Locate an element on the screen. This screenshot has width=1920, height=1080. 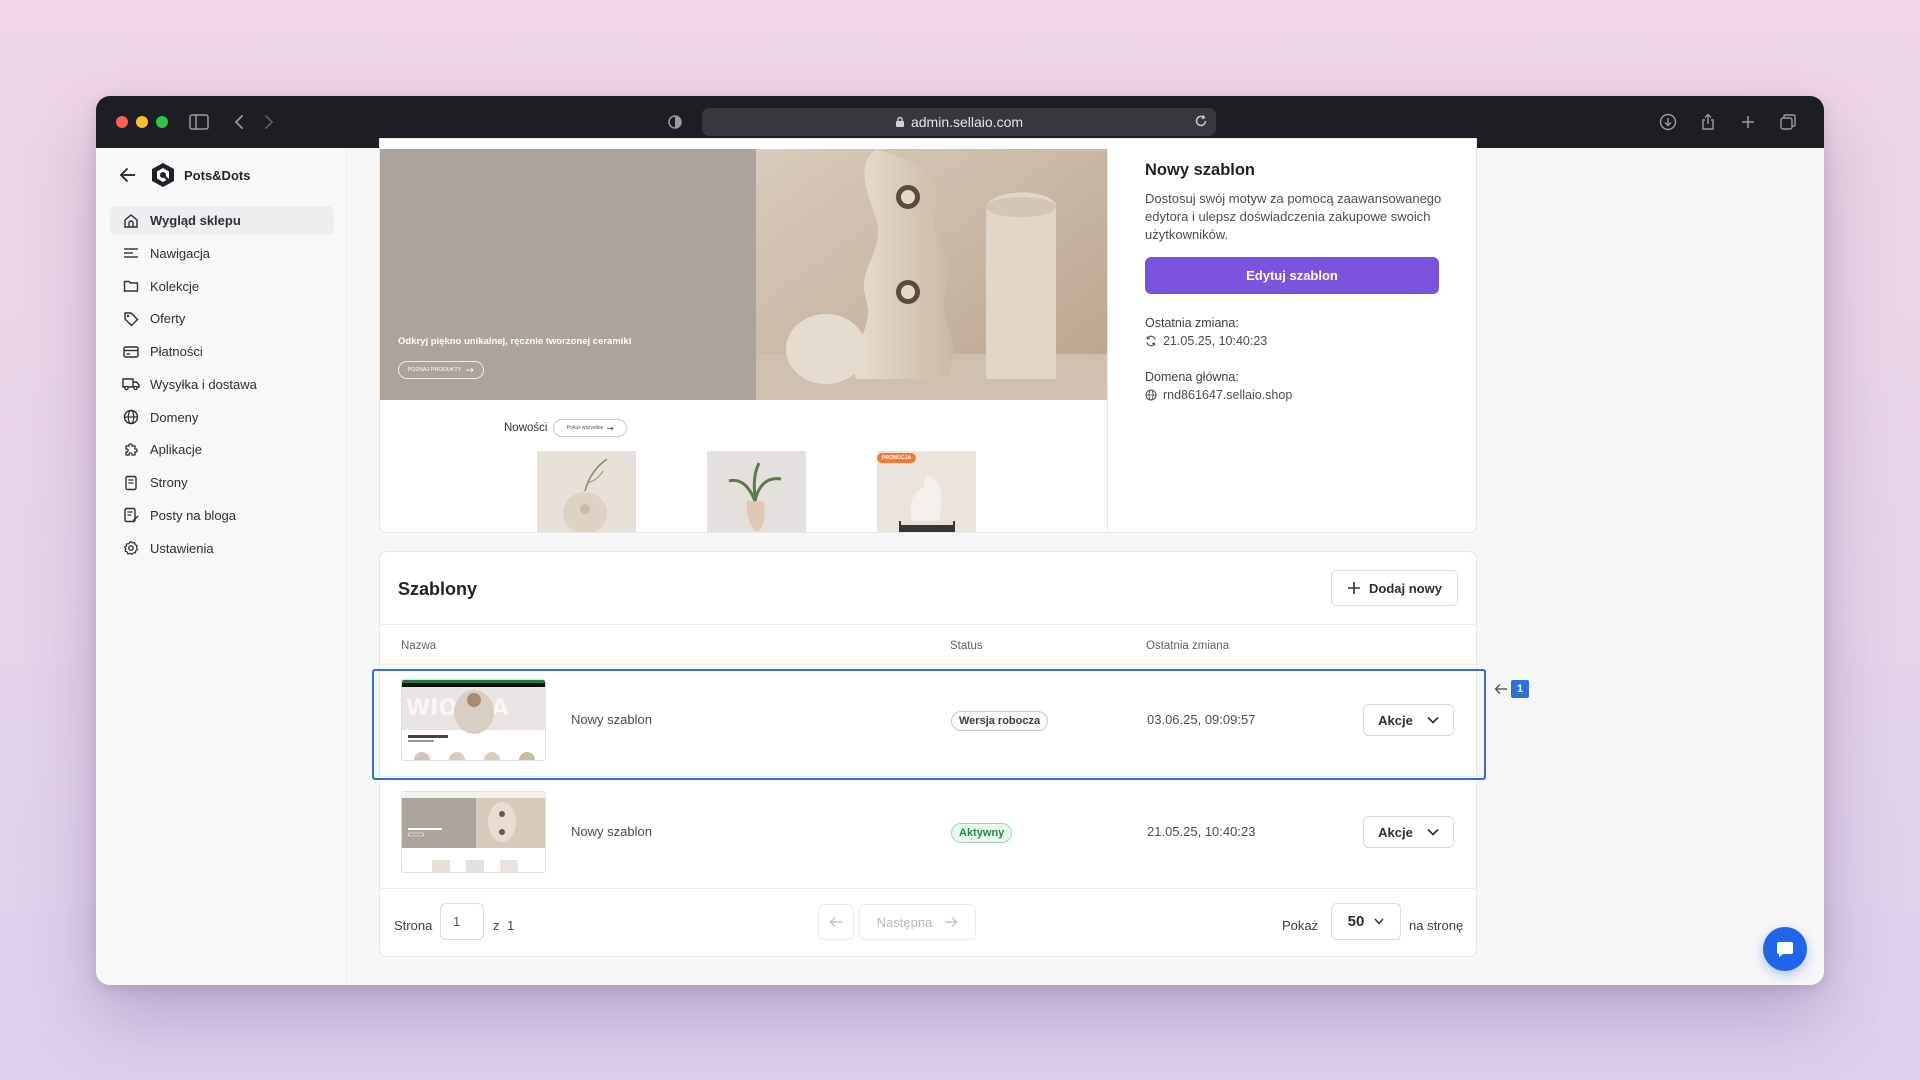
next-page-label: Następna is located at coordinates (904, 922).